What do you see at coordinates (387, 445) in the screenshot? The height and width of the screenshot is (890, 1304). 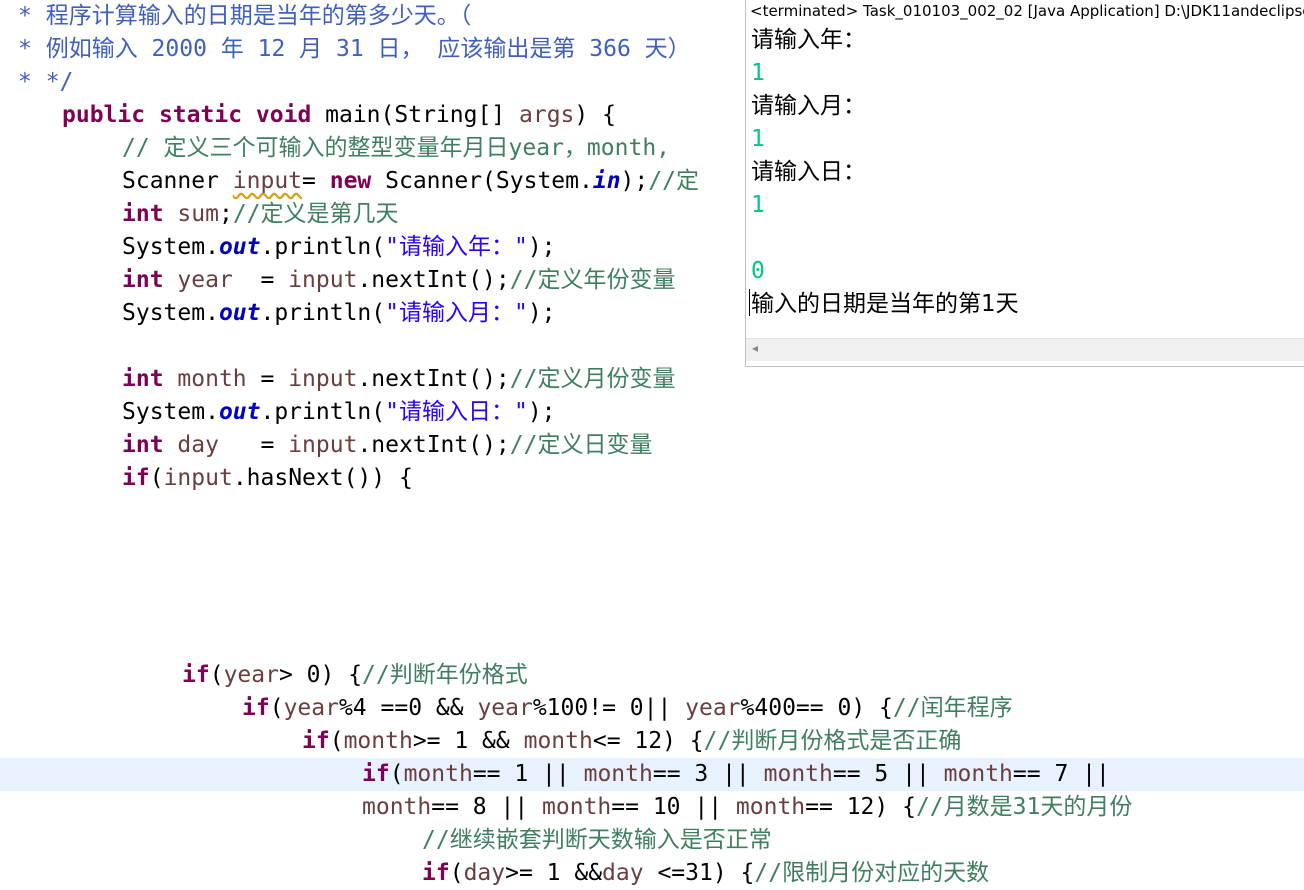 I see `code-line: int day = input.nextInt();//定义日变量` at bounding box center [387, 445].